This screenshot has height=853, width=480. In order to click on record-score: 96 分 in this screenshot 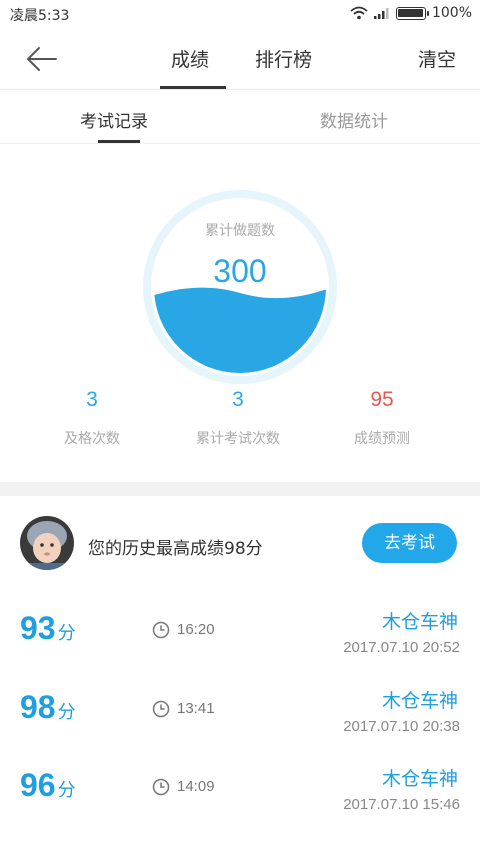, I will do `click(48, 785)`.